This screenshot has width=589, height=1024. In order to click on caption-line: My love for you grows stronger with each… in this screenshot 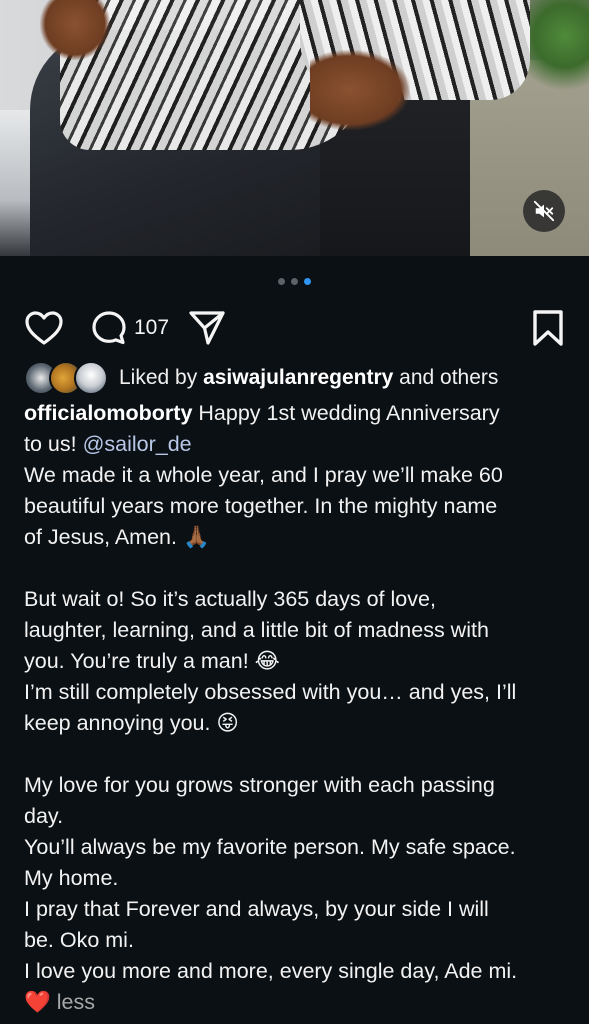, I will do `click(259, 785)`.